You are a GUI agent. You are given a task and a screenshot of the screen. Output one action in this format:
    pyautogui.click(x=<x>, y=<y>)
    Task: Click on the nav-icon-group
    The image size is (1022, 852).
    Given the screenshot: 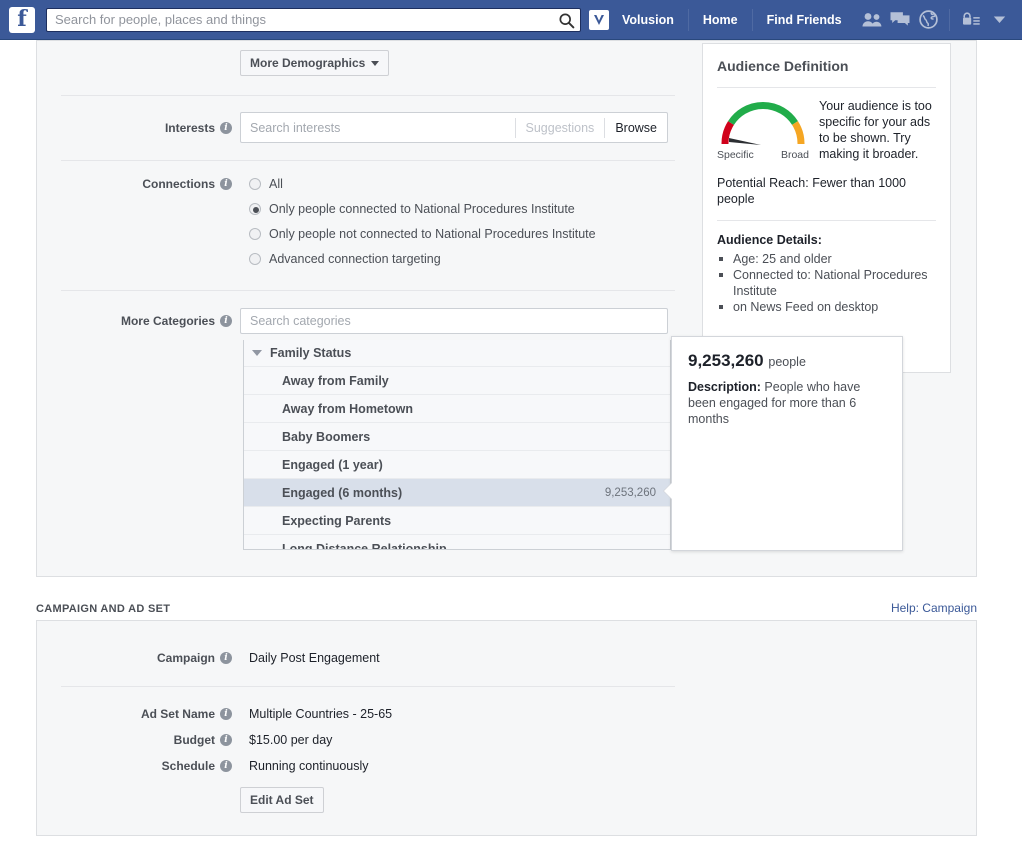 What is the action you would take?
    pyautogui.click(x=935, y=20)
    